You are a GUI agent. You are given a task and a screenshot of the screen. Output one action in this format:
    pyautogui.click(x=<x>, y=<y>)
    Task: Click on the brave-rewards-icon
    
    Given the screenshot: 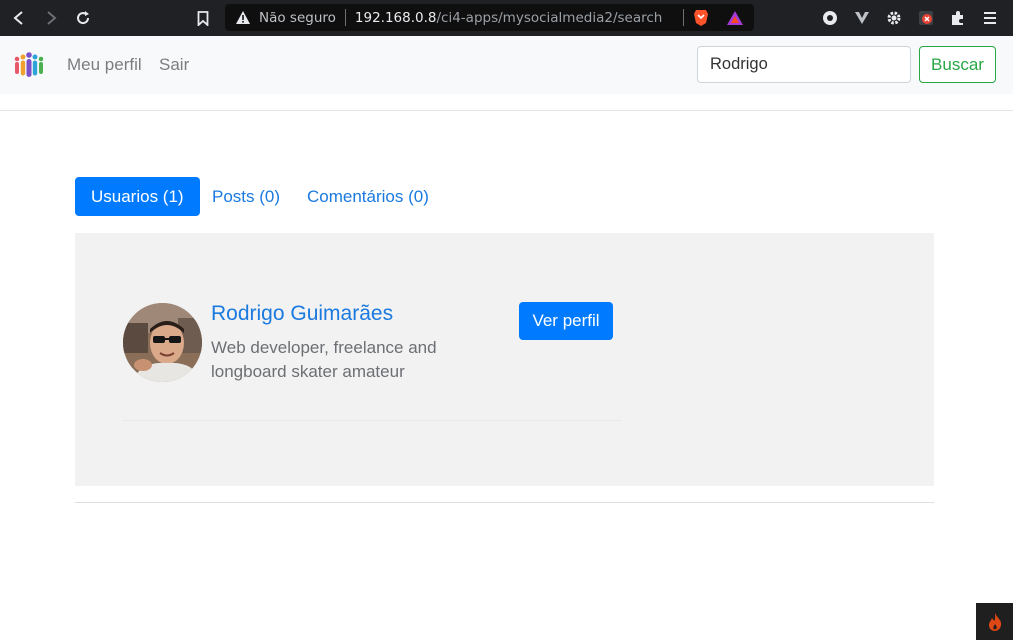 What is the action you would take?
    pyautogui.click(x=735, y=18)
    